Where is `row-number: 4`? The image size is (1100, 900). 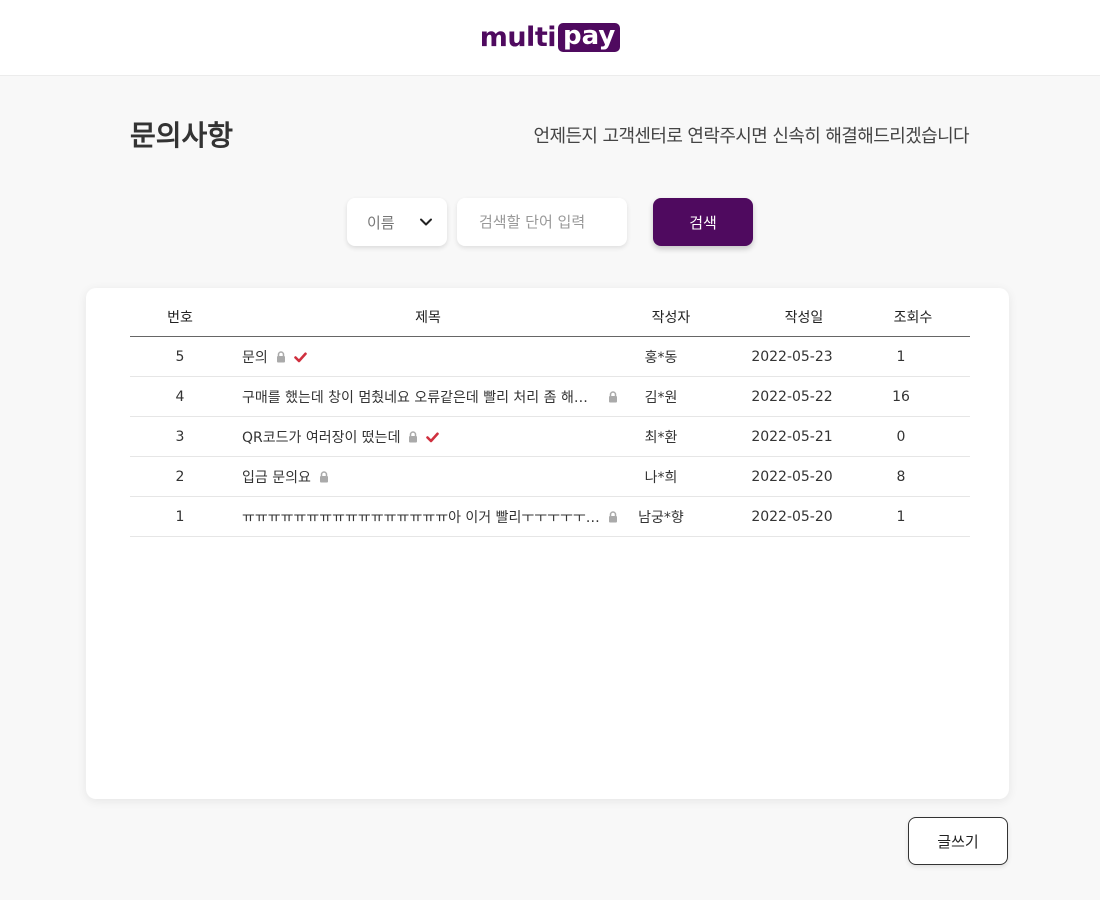
row-number: 4 is located at coordinates (180, 396).